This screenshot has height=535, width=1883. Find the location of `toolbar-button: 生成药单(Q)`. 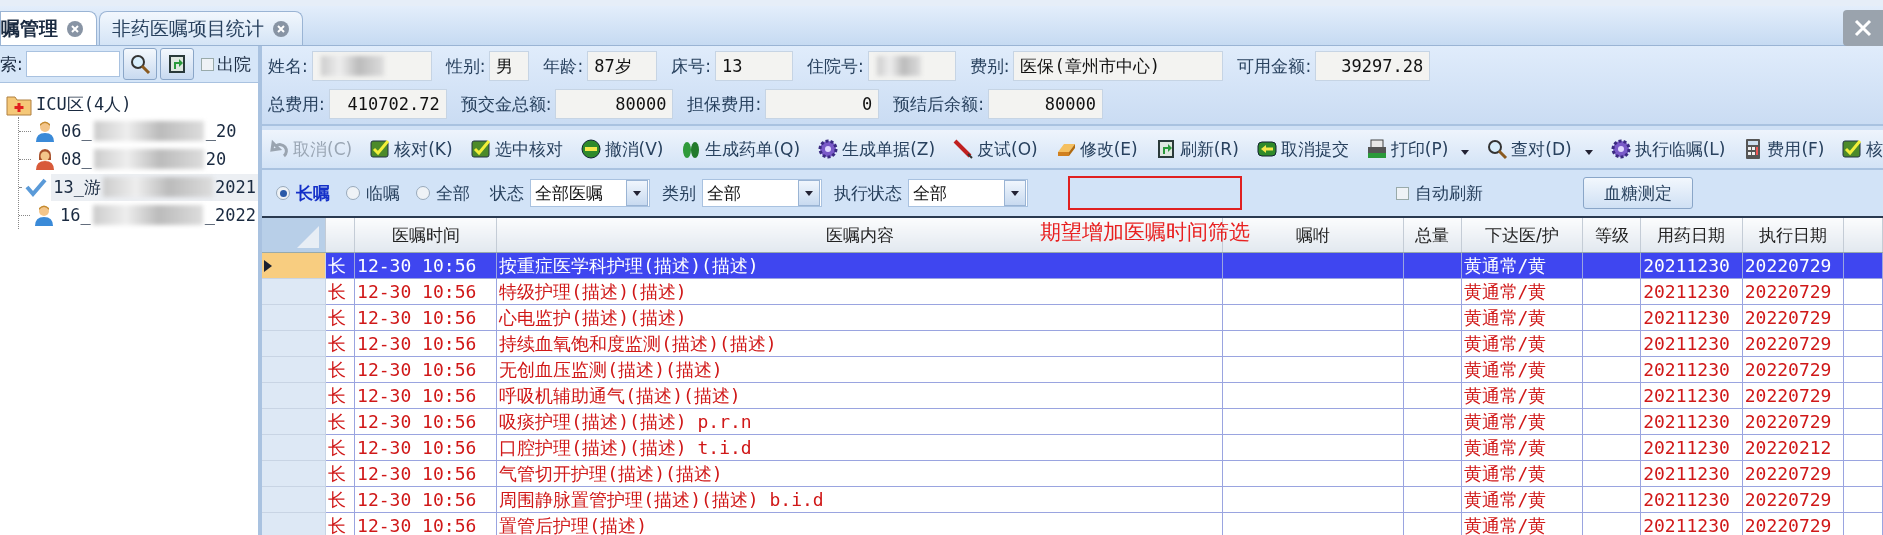

toolbar-button: 生成药单(Q) is located at coordinates (740, 149).